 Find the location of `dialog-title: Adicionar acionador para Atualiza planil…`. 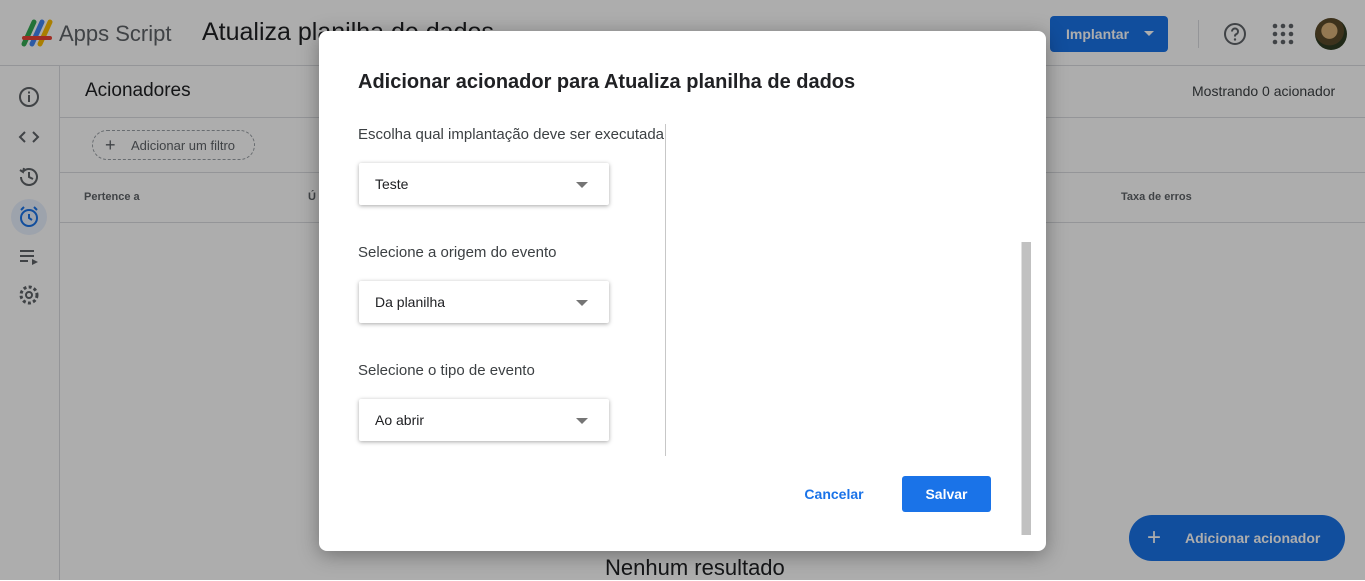

dialog-title: Adicionar acionador para Atualiza planil… is located at coordinates (607, 82).